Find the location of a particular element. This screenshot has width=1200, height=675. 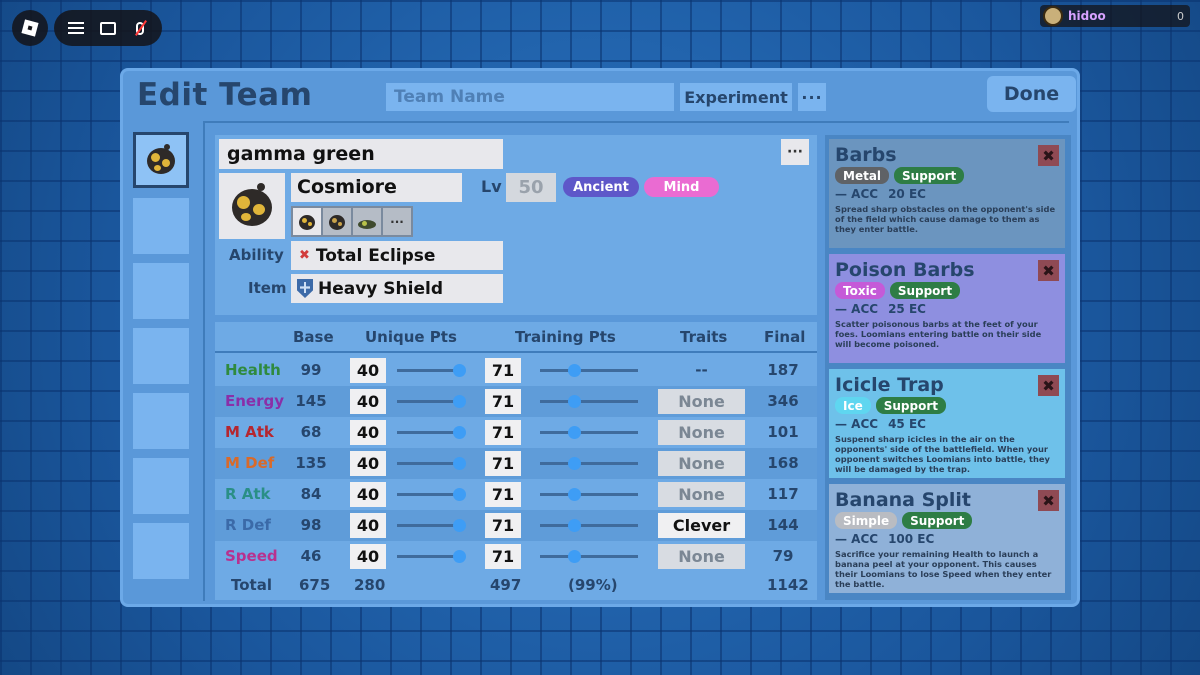

page-title: Edit Team is located at coordinates (225, 95).